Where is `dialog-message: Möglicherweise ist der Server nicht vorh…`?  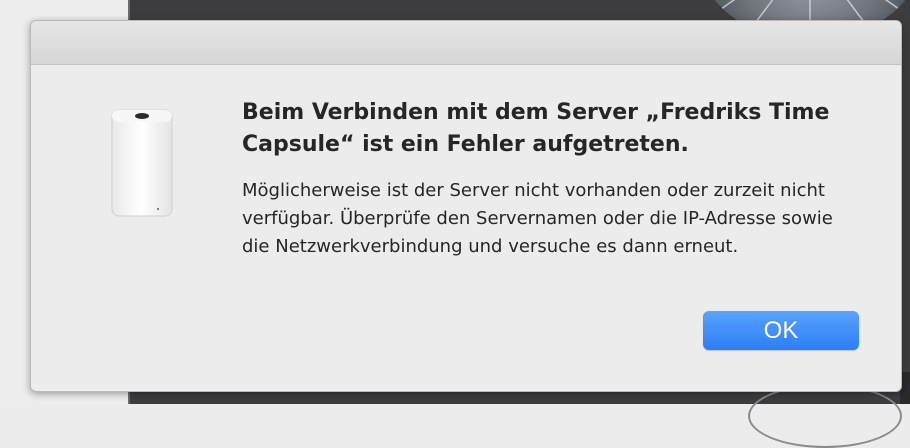 dialog-message: Möglicherweise ist der Server nicht vorh… is located at coordinates (537, 218).